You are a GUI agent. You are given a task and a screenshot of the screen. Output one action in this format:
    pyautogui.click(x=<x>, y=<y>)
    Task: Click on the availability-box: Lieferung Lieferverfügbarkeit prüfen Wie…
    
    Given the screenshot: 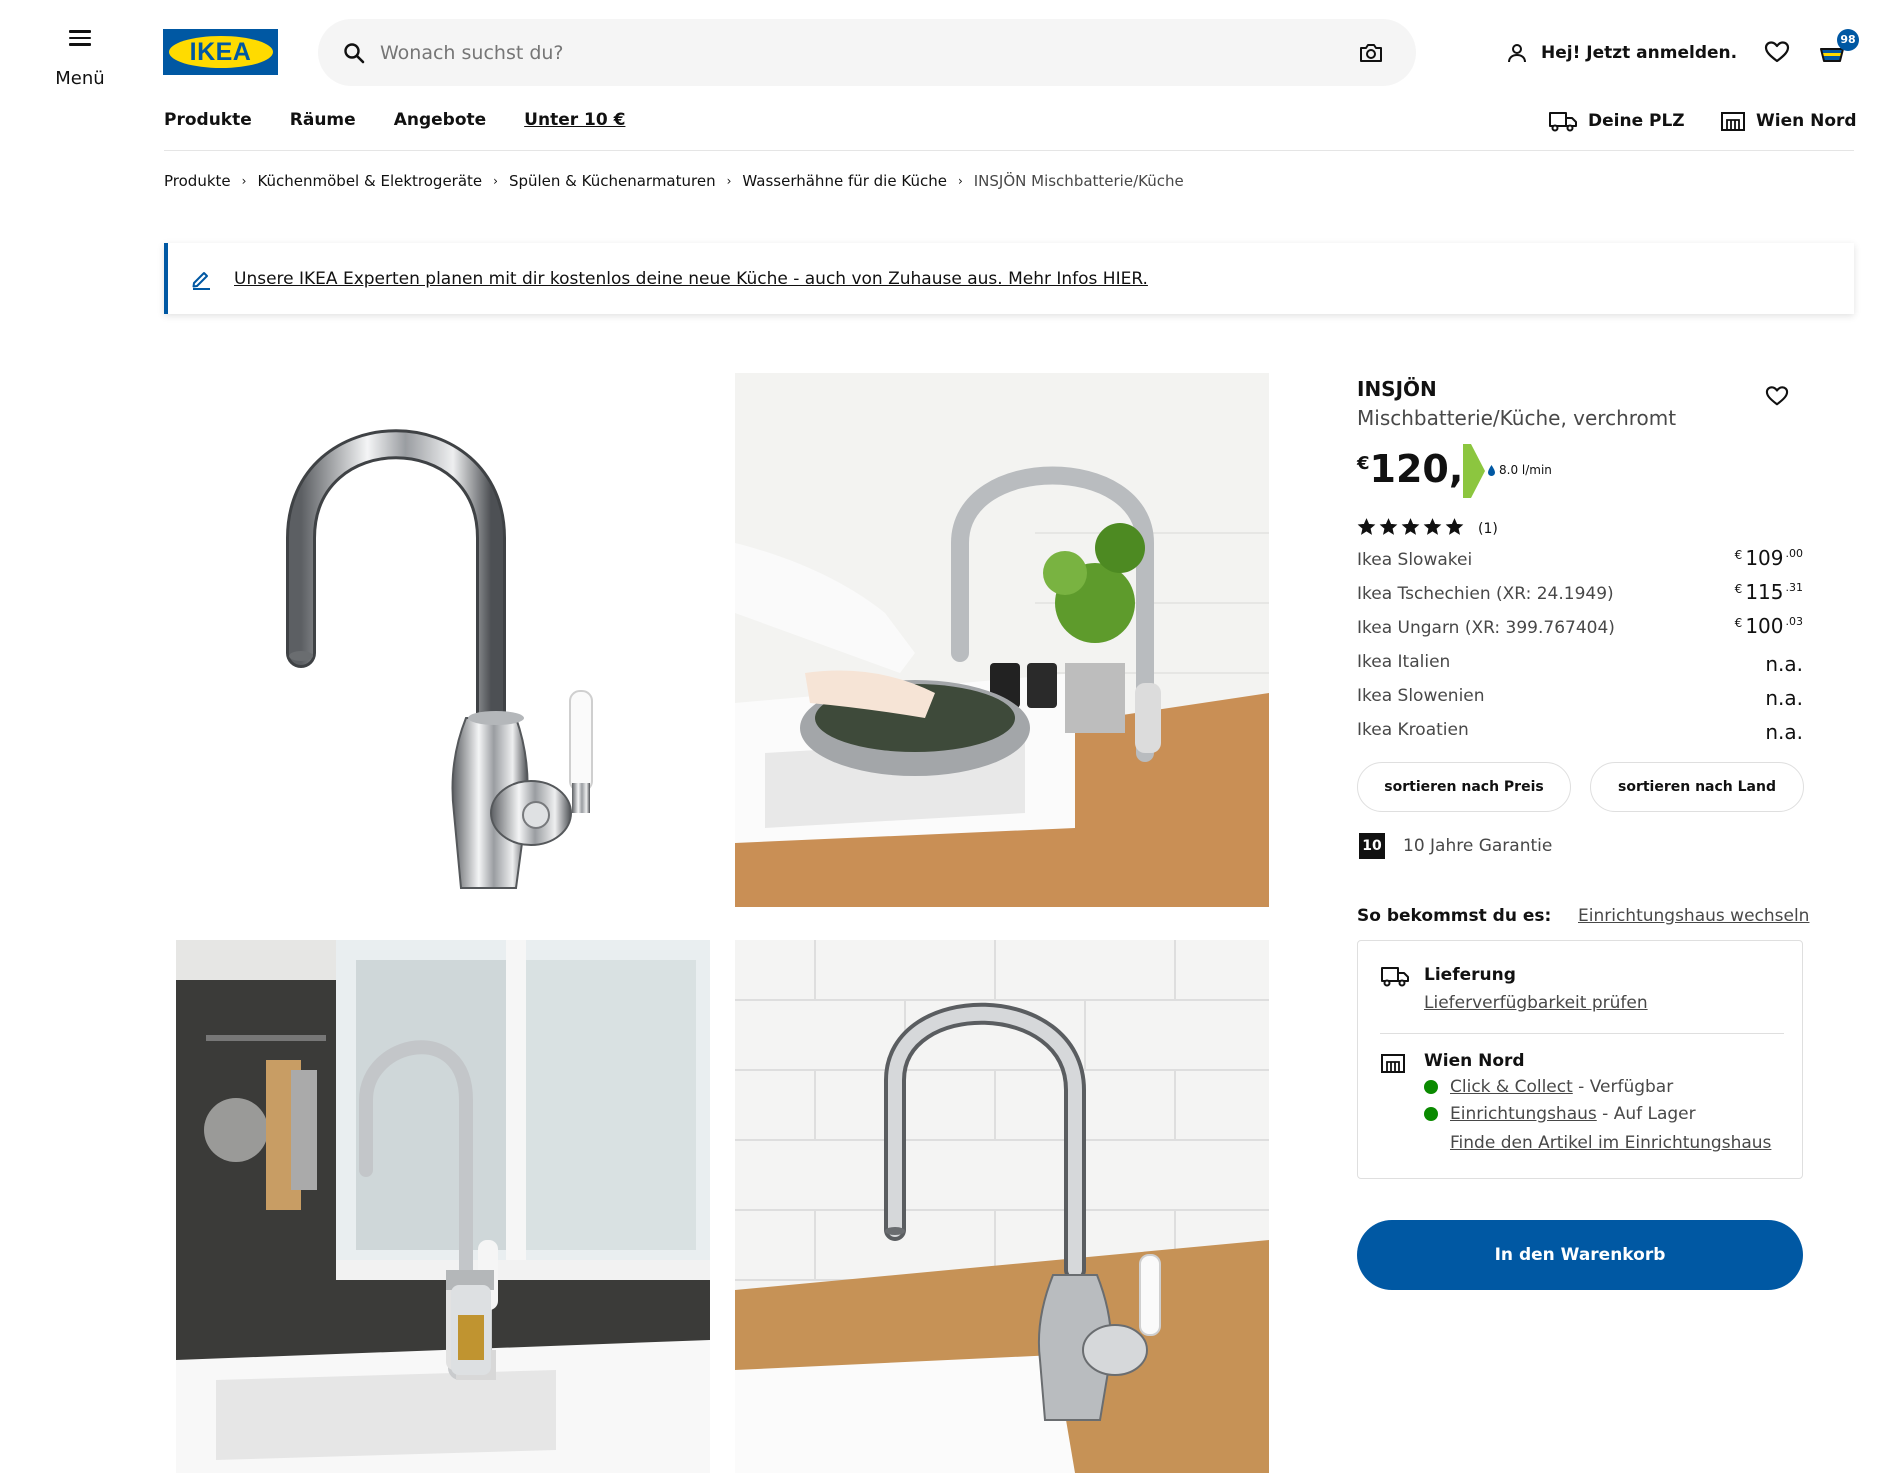 What is the action you would take?
    pyautogui.click(x=1580, y=1059)
    